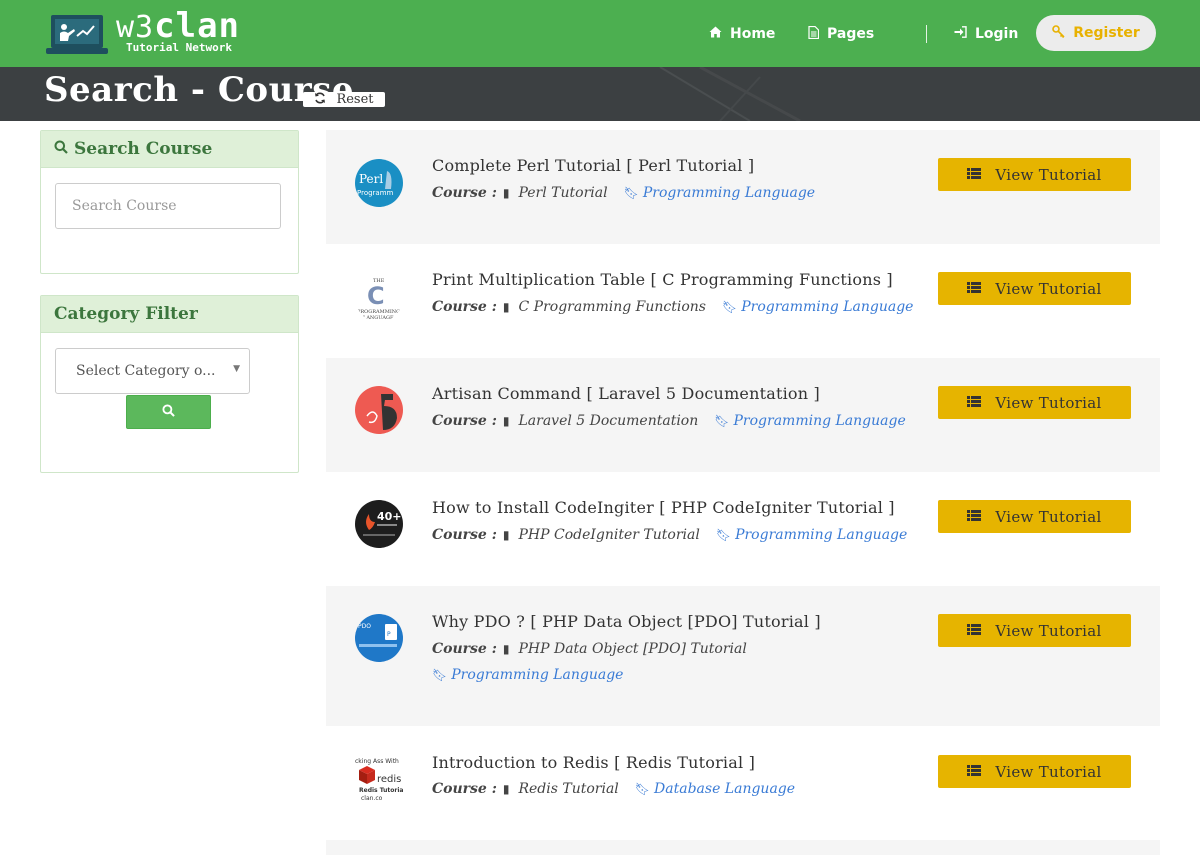 The width and height of the screenshot is (1200, 855). What do you see at coordinates (377, 761) in the screenshot?
I see `svg-text: cking Ass With` at bounding box center [377, 761].